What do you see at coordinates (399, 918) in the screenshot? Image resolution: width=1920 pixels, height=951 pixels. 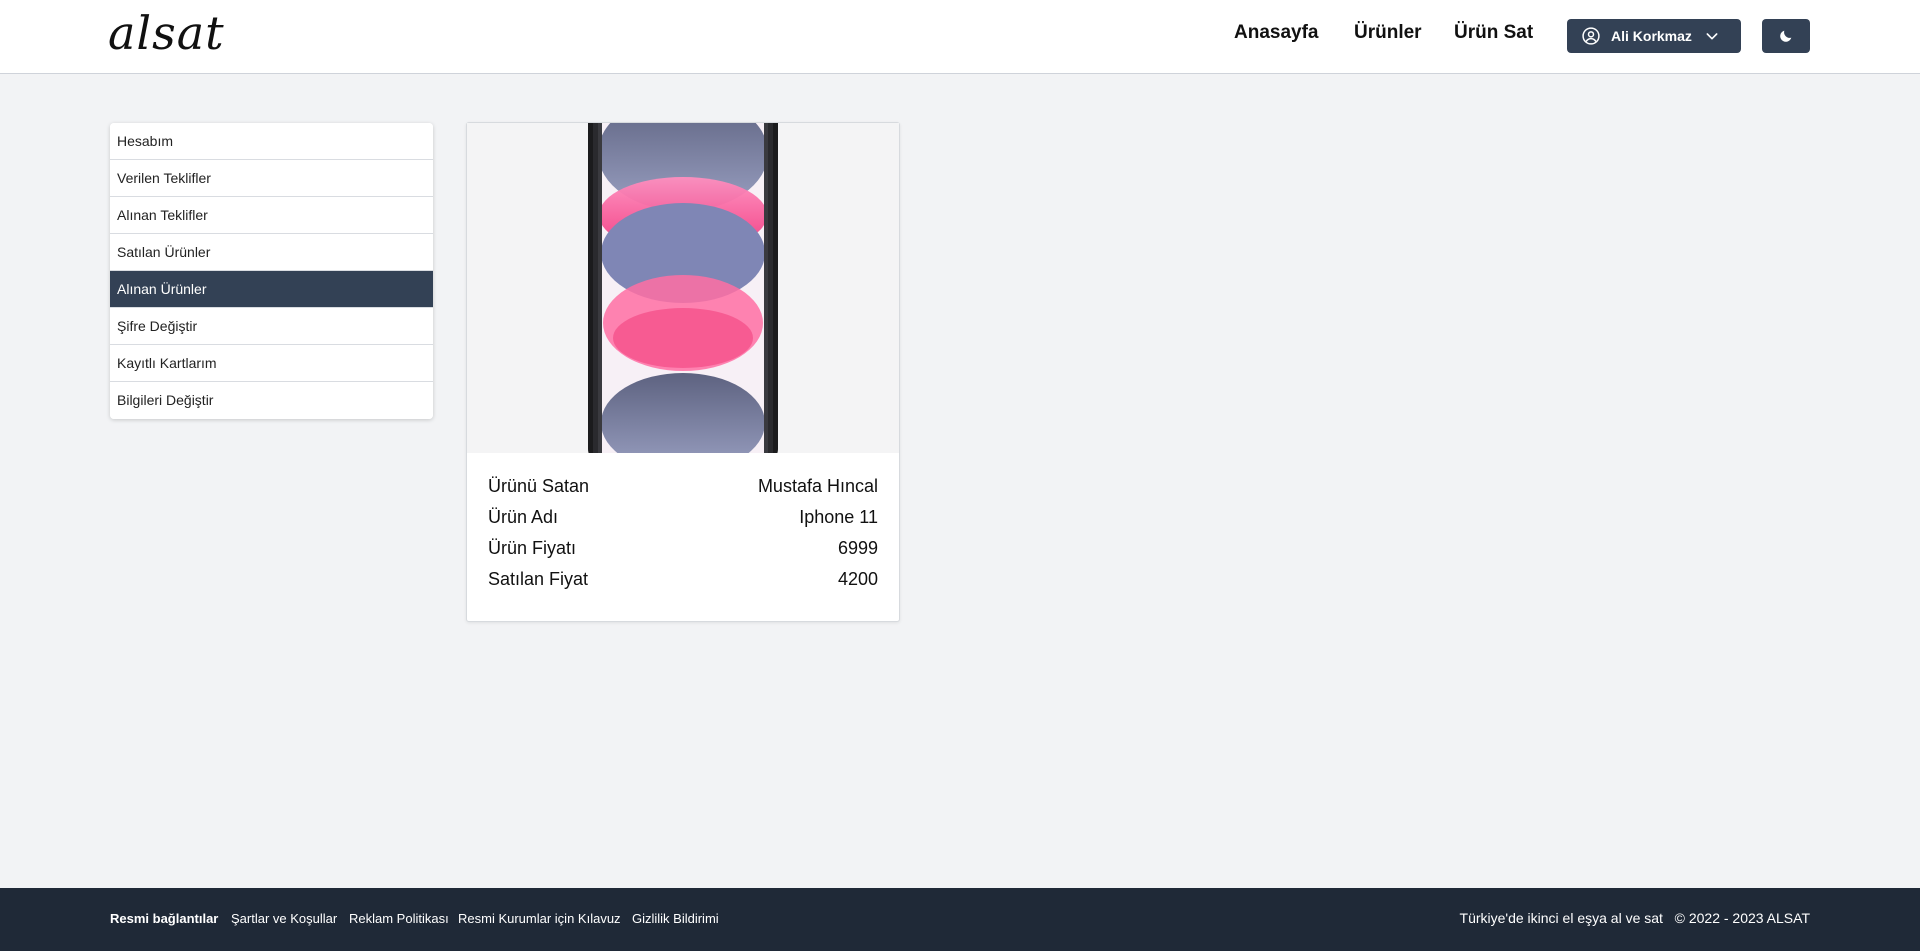 I see `footer-link-ad-policy: Reklam Politikası` at bounding box center [399, 918].